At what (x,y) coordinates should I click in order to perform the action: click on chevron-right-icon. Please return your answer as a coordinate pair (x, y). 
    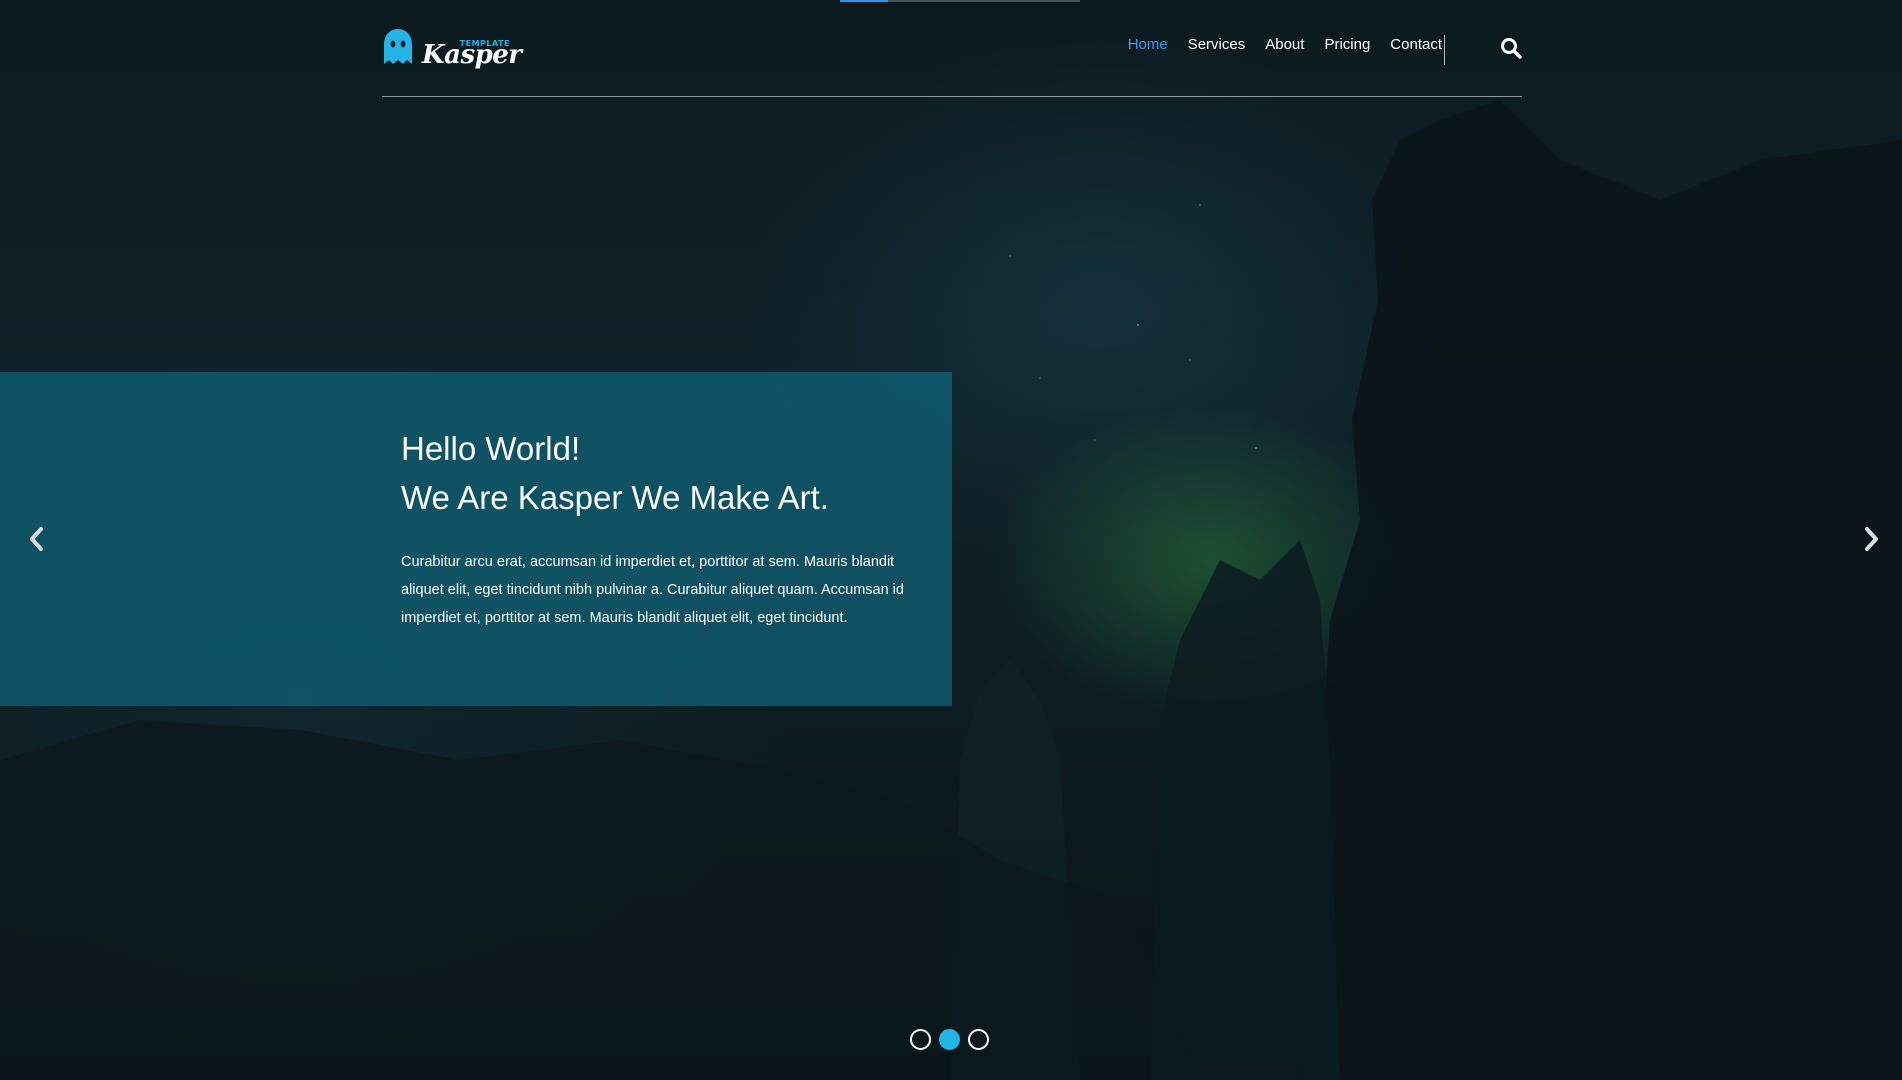
    Looking at the image, I should click on (1871, 539).